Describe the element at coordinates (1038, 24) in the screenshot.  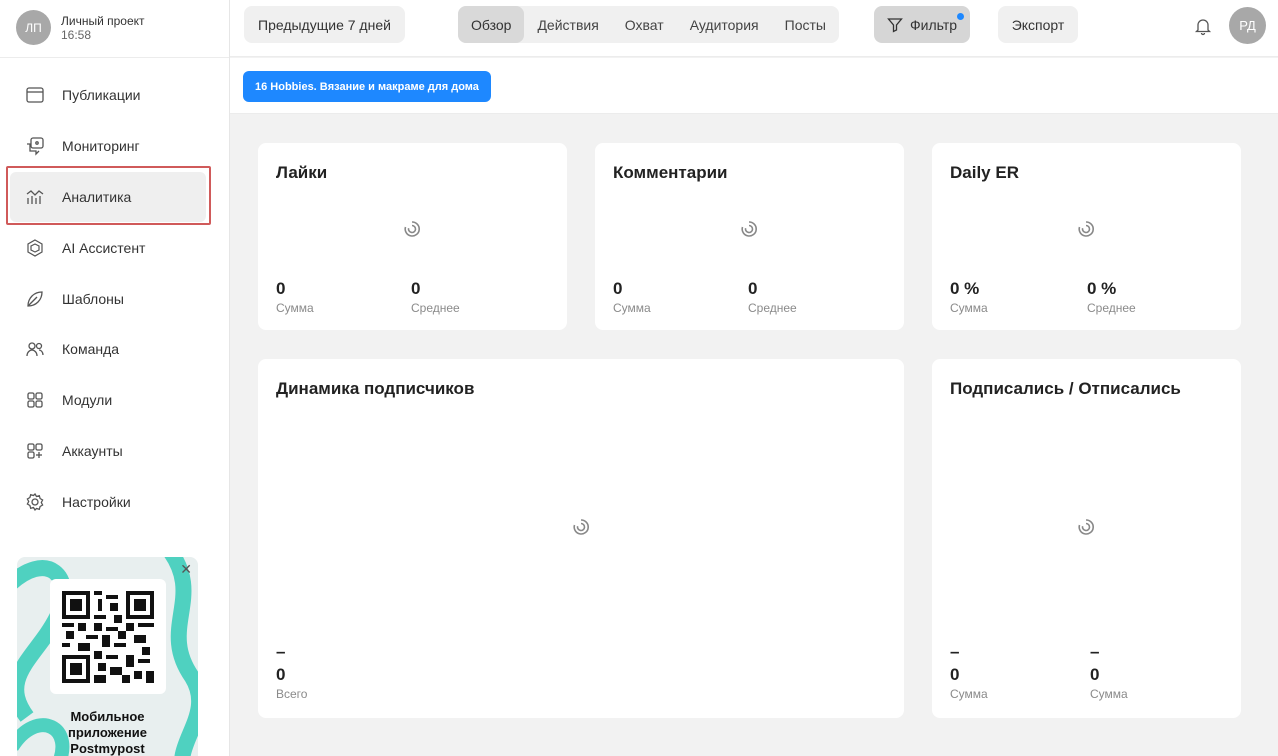
I see `export-button: Экспорт` at that location.